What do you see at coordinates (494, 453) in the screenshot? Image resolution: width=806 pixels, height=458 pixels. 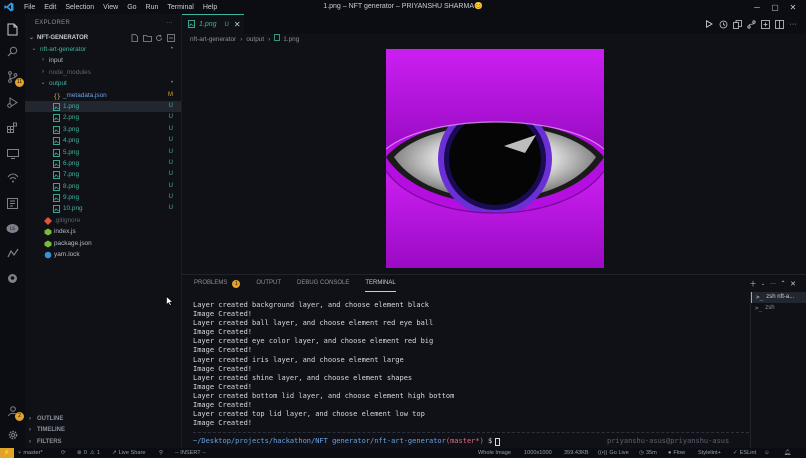 I see `image-zoom-label: Whole Image` at bounding box center [494, 453].